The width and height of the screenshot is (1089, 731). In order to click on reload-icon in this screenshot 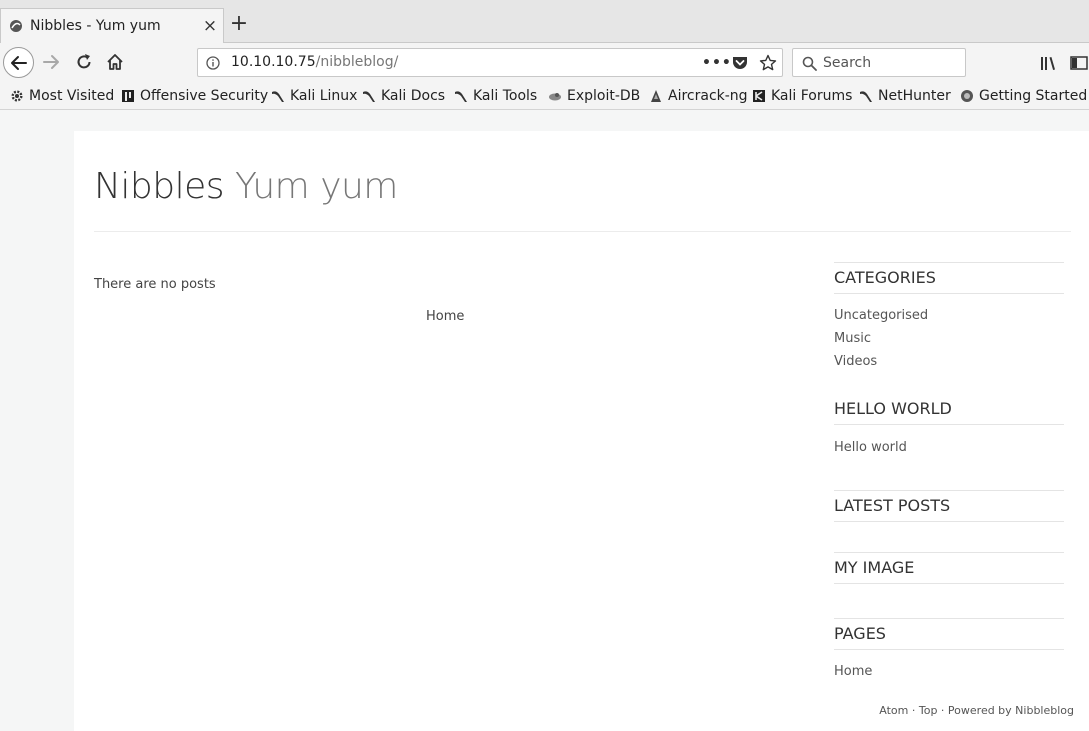, I will do `click(84, 62)`.